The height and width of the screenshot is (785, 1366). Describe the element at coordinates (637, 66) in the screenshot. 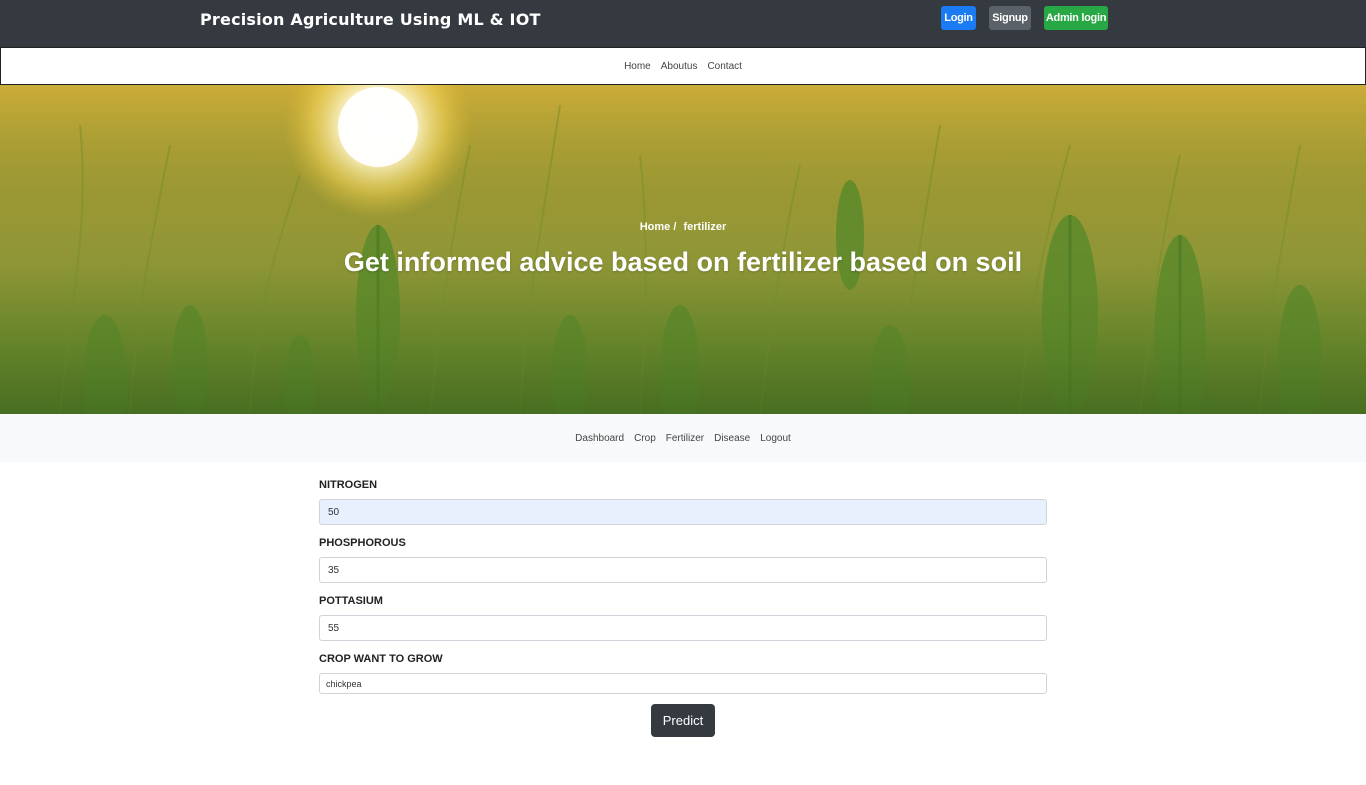

I see `nav-link-home: Home` at that location.